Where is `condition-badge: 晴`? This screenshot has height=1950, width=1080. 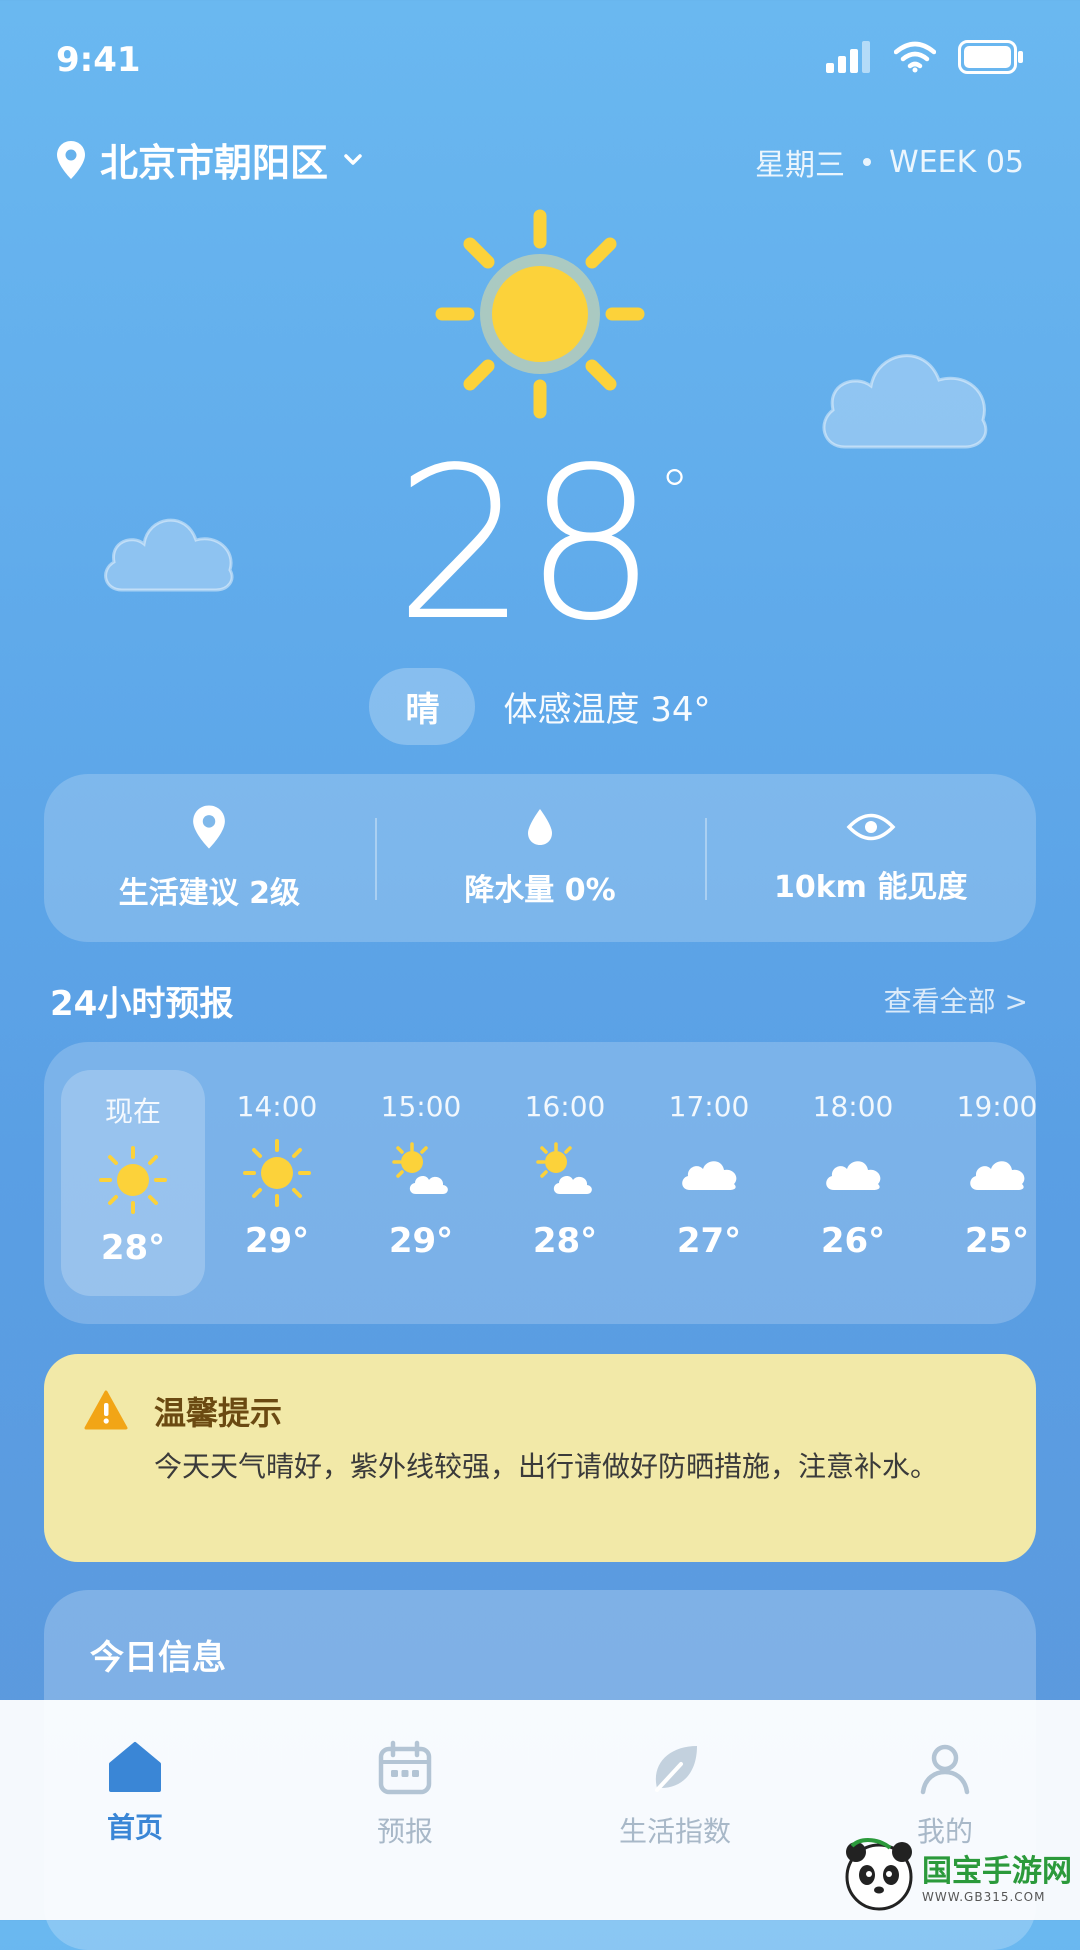
condition-badge: 晴 is located at coordinates (422, 706).